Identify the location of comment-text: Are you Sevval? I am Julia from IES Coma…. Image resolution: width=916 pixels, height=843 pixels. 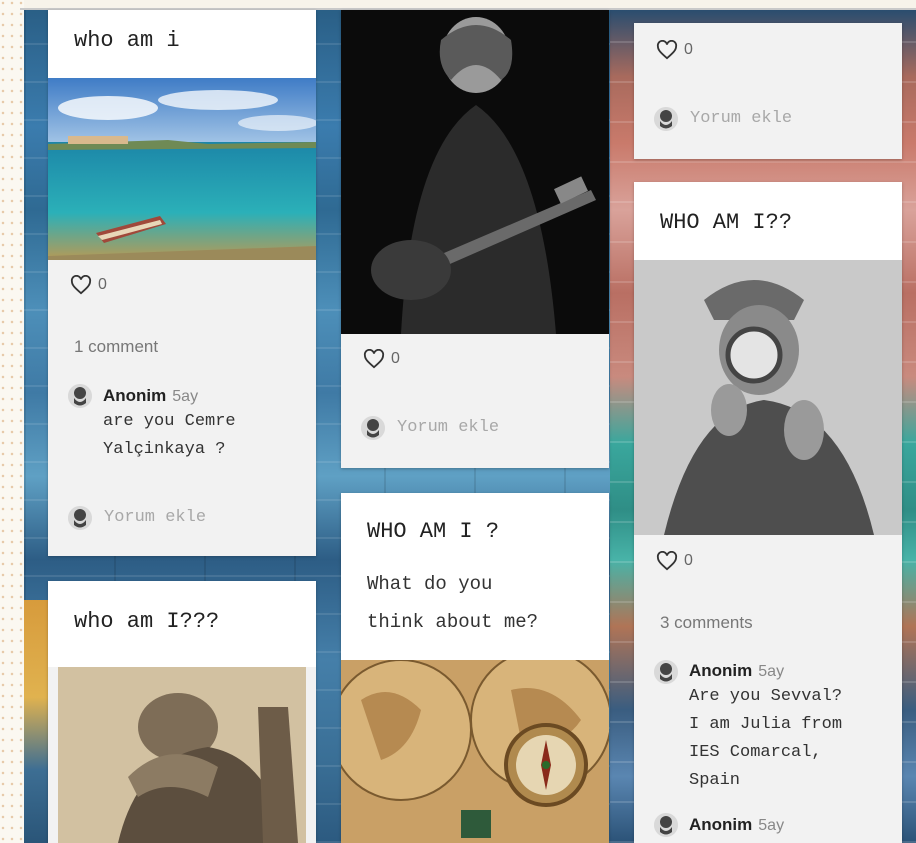
(766, 738).